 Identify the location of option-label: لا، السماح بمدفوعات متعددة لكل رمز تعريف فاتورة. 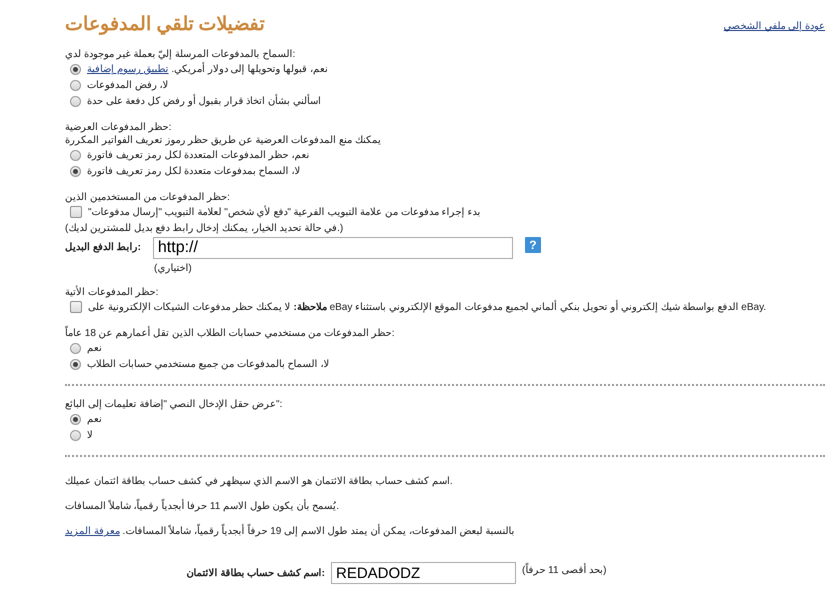
(193, 171).